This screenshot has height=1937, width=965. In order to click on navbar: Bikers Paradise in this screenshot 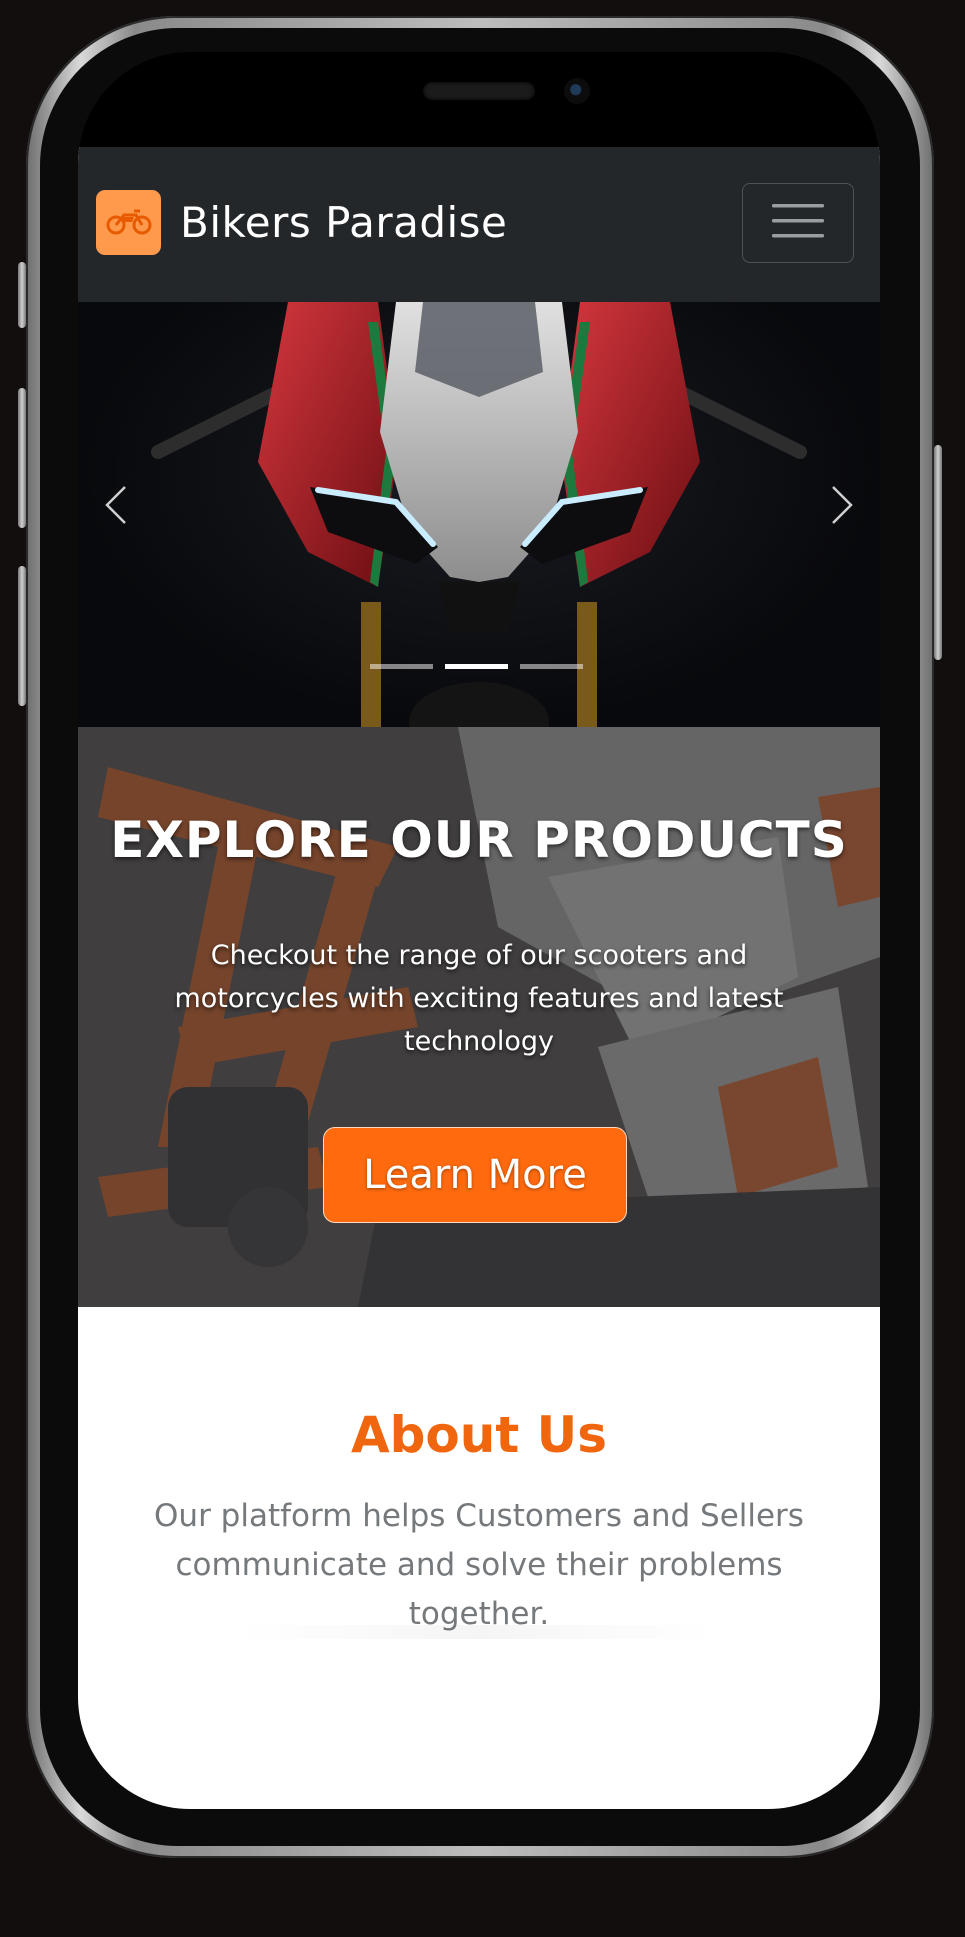, I will do `click(479, 224)`.